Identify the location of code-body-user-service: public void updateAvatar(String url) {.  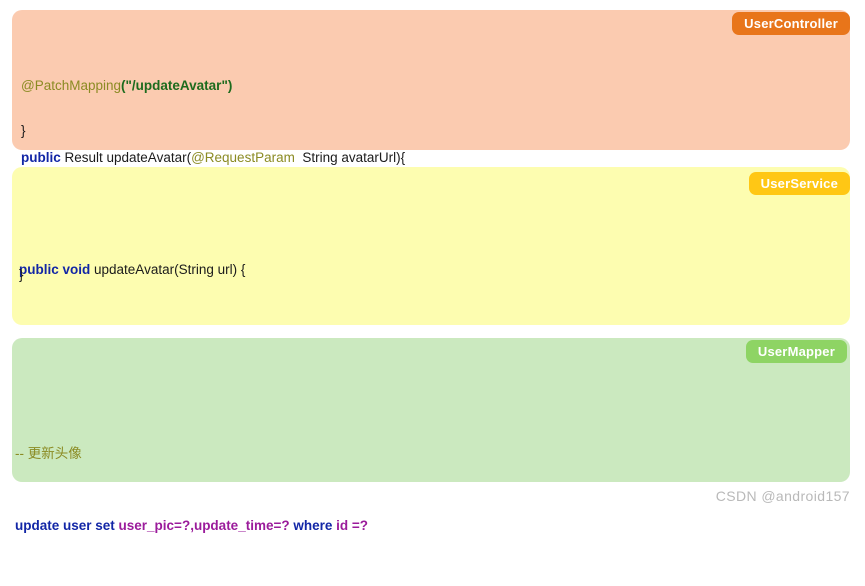
(132, 270).